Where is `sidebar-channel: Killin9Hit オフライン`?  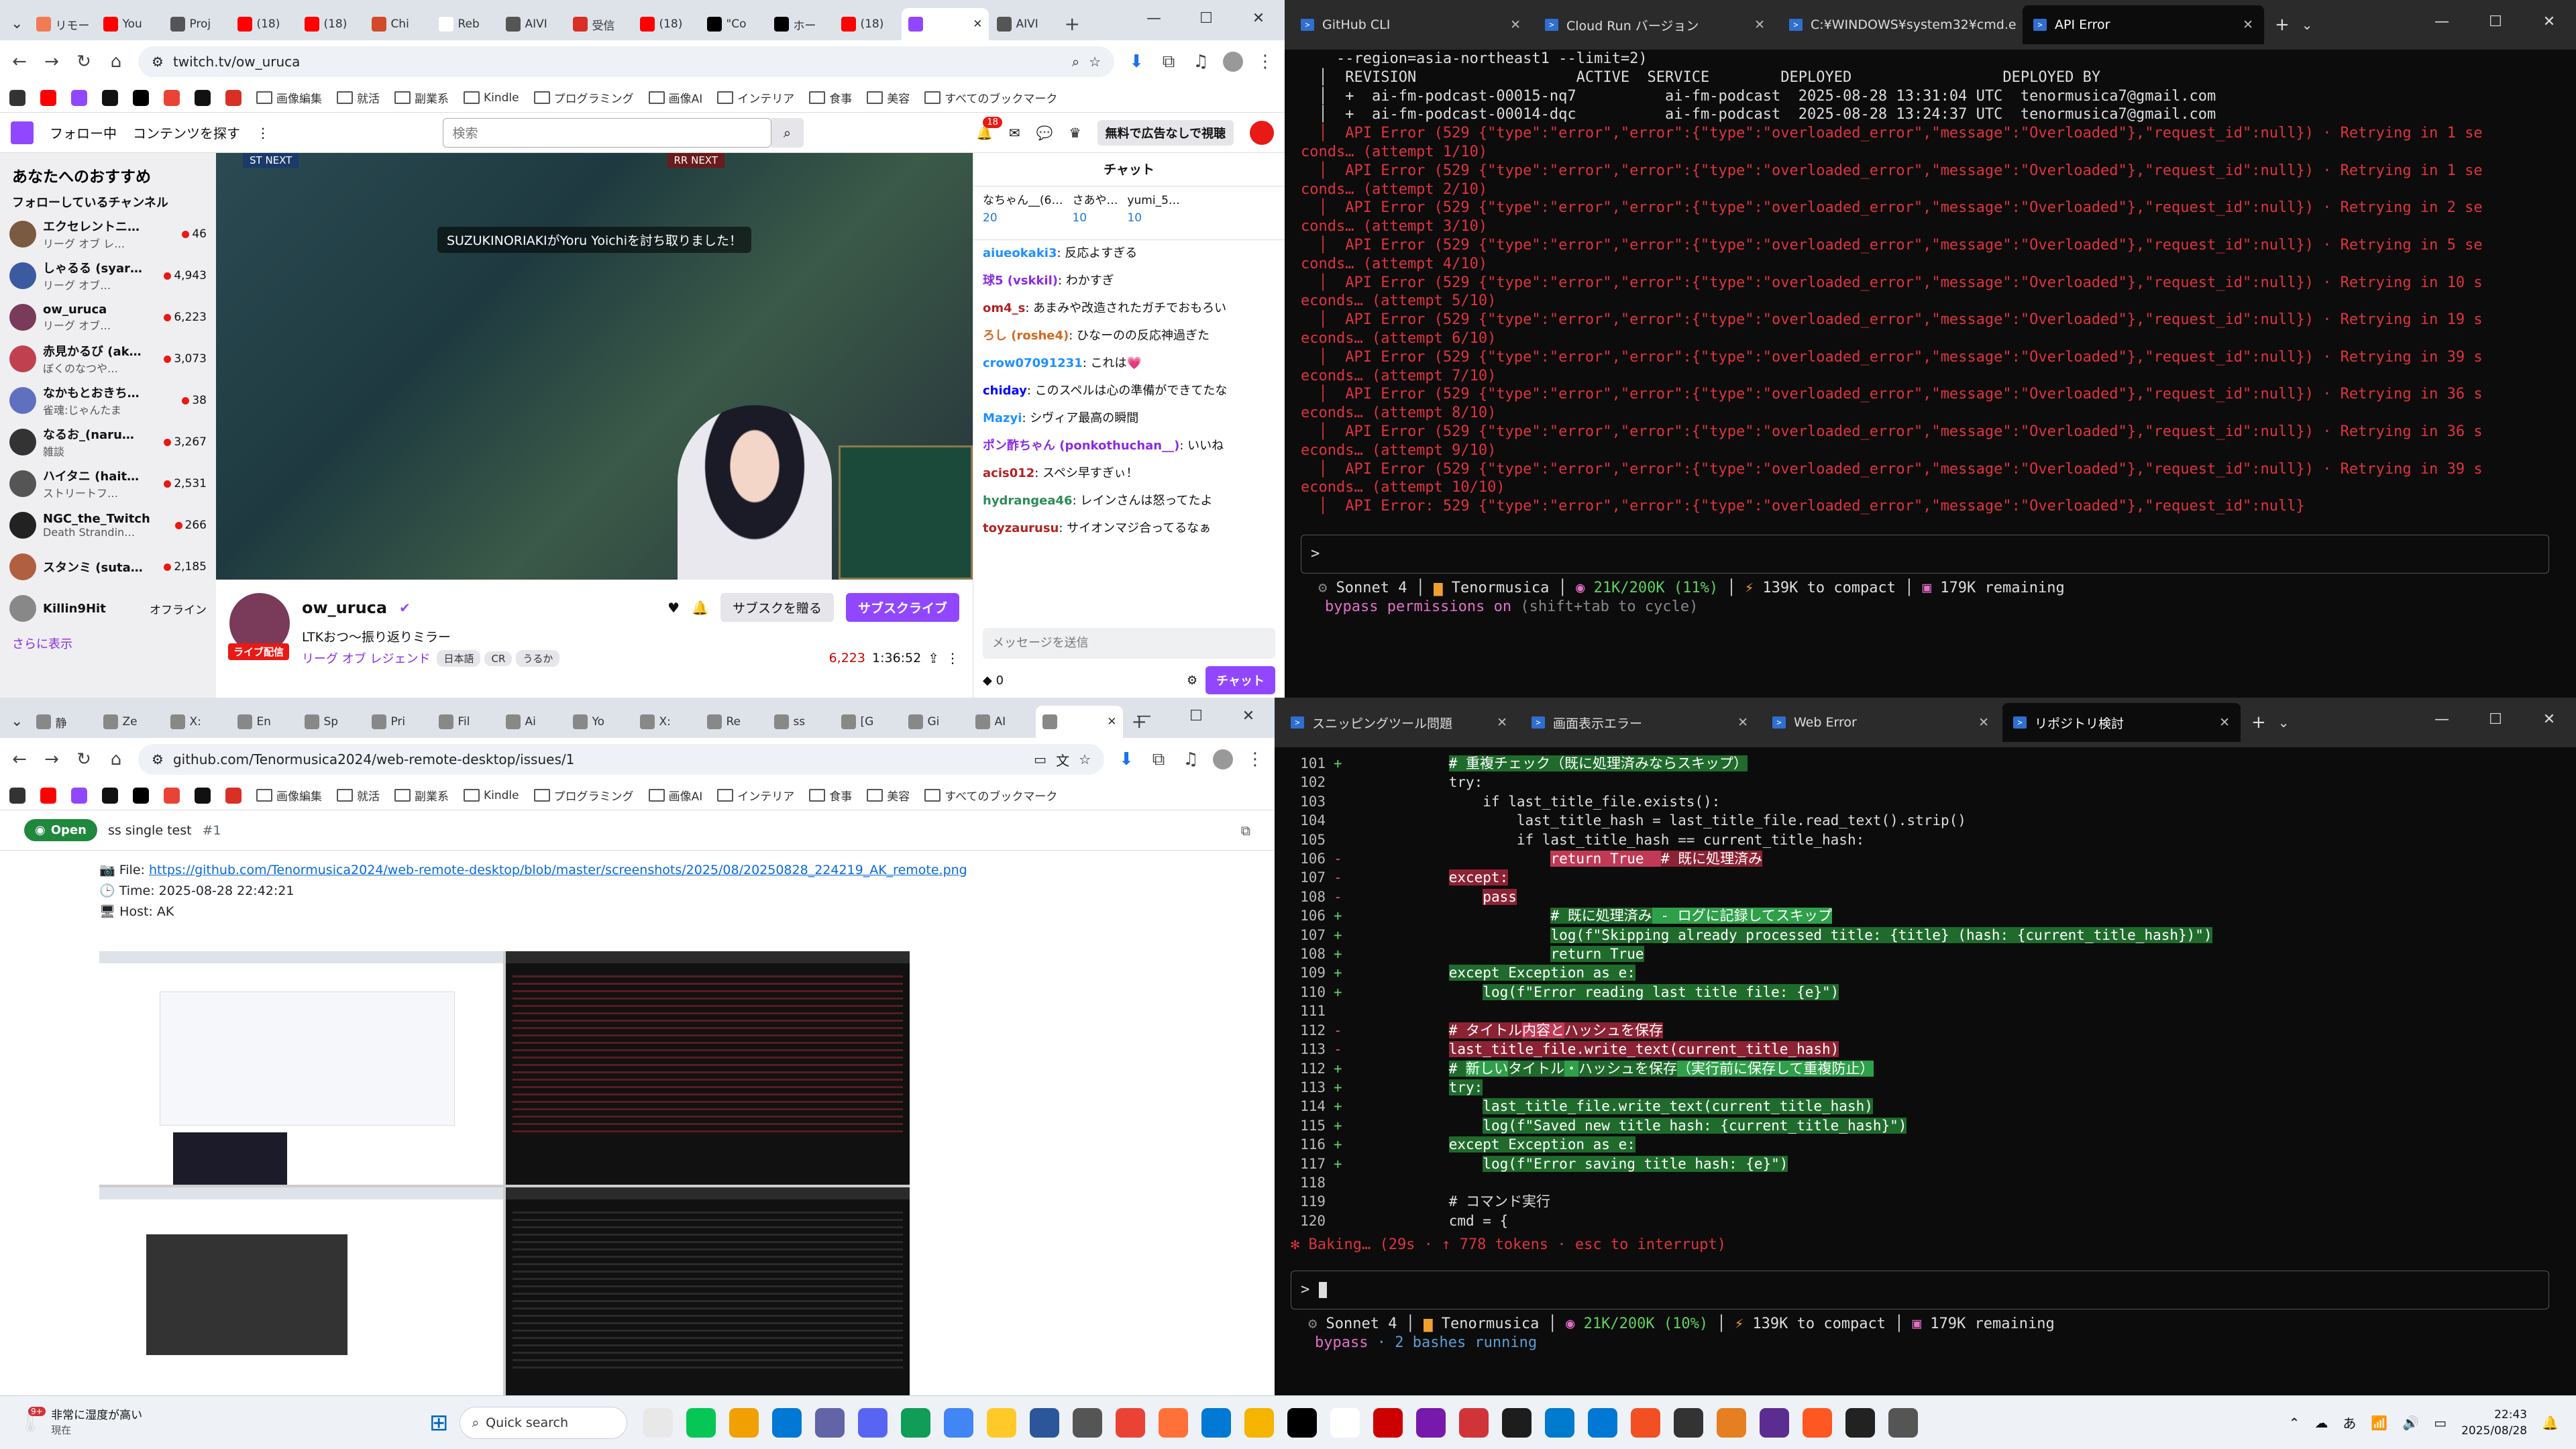 sidebar-channel: Killin9Hit オフライン is located at coordinates (108, 608).